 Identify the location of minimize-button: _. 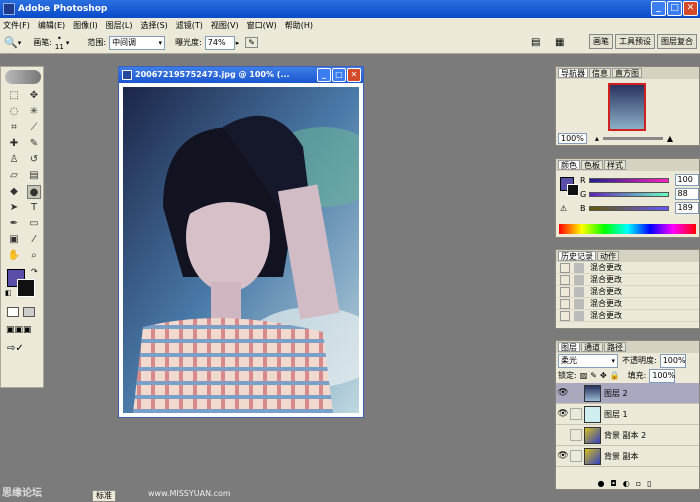
(658, 8).